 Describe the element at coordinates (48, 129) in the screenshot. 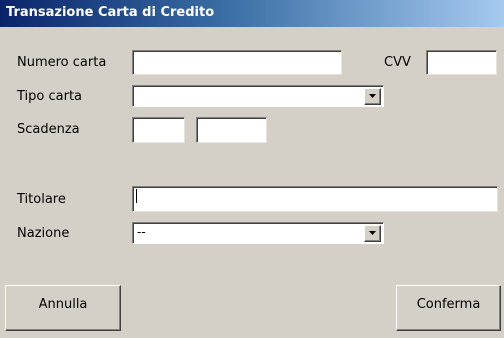

I see `expiry-label: Scadenza` at that location.